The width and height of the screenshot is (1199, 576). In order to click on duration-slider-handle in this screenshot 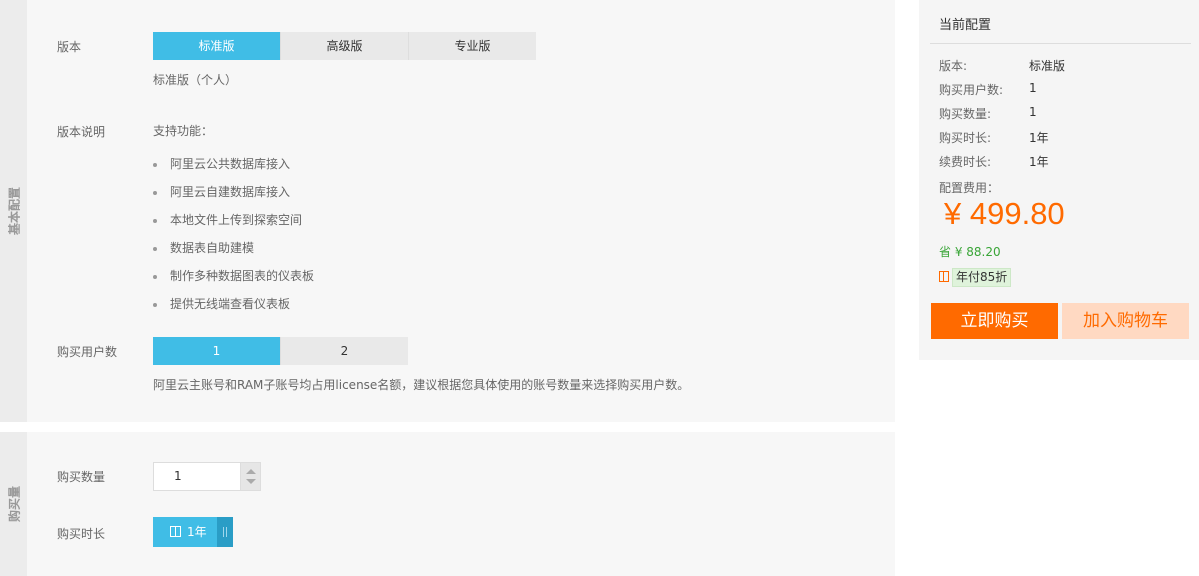, I will do `click(225, 532)`.